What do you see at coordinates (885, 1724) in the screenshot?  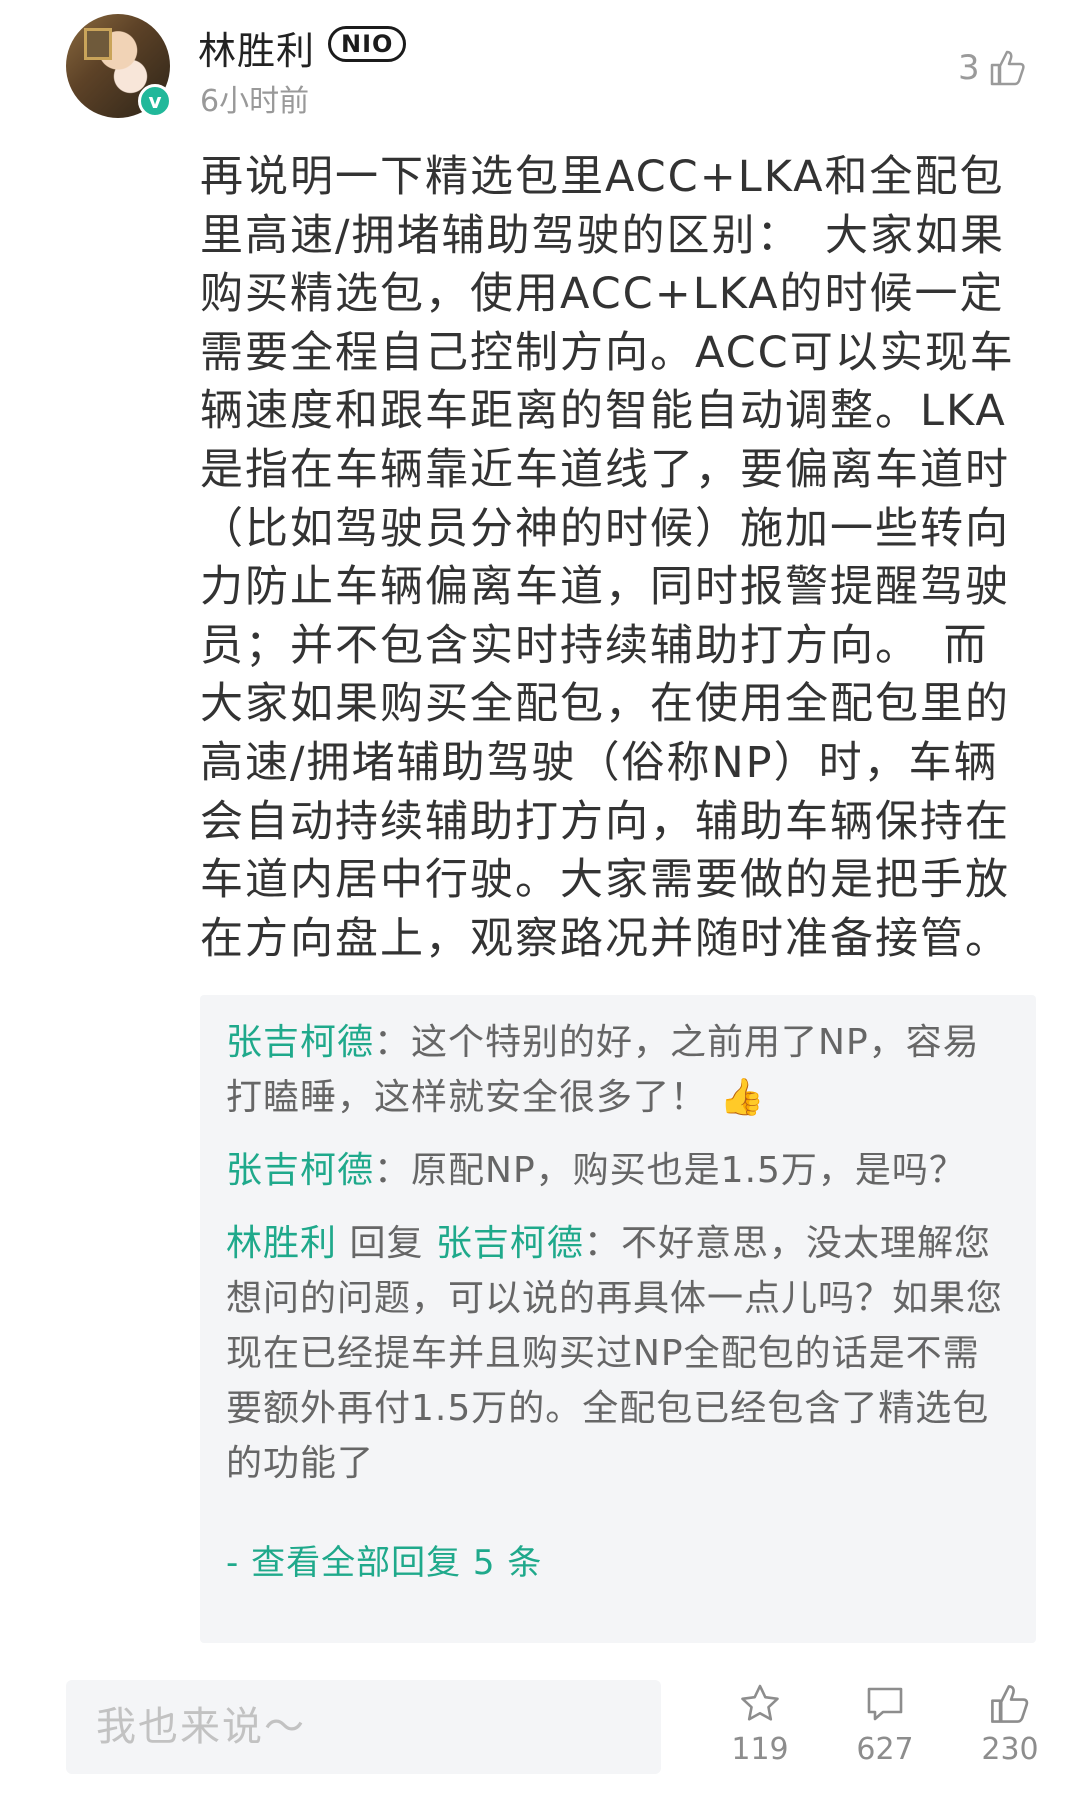 I see `comments-button: 627` at bounding box center [885, 1724].